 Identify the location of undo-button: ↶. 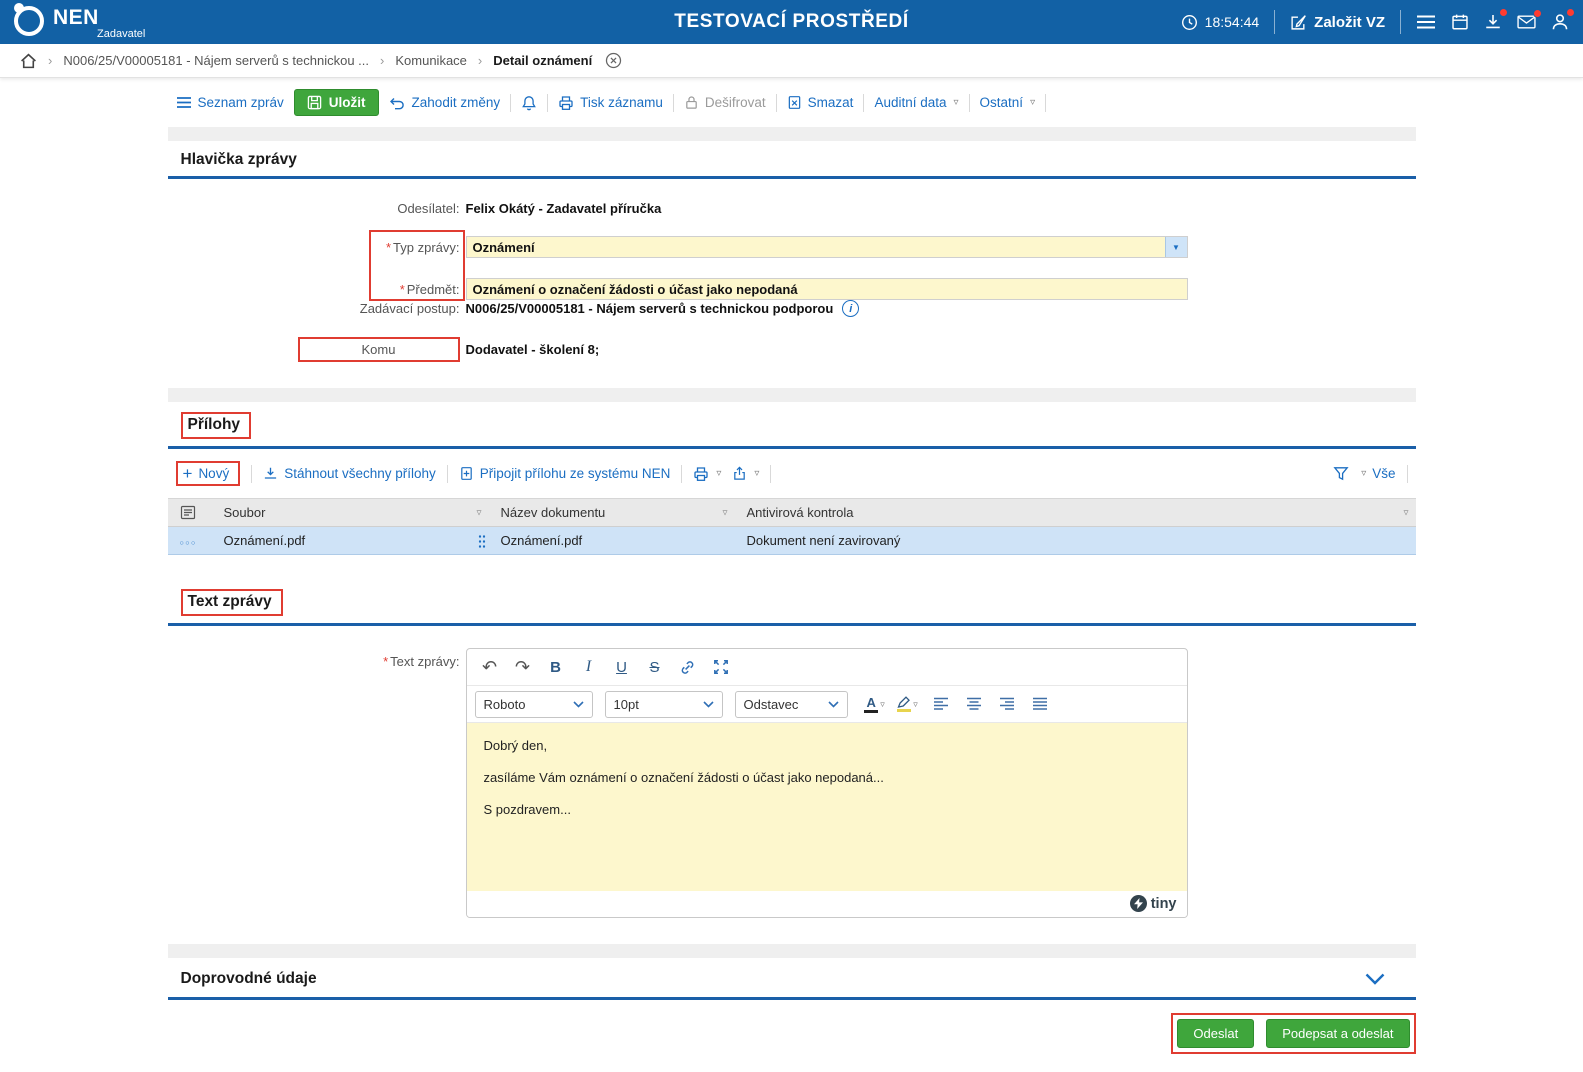
(490, 667).